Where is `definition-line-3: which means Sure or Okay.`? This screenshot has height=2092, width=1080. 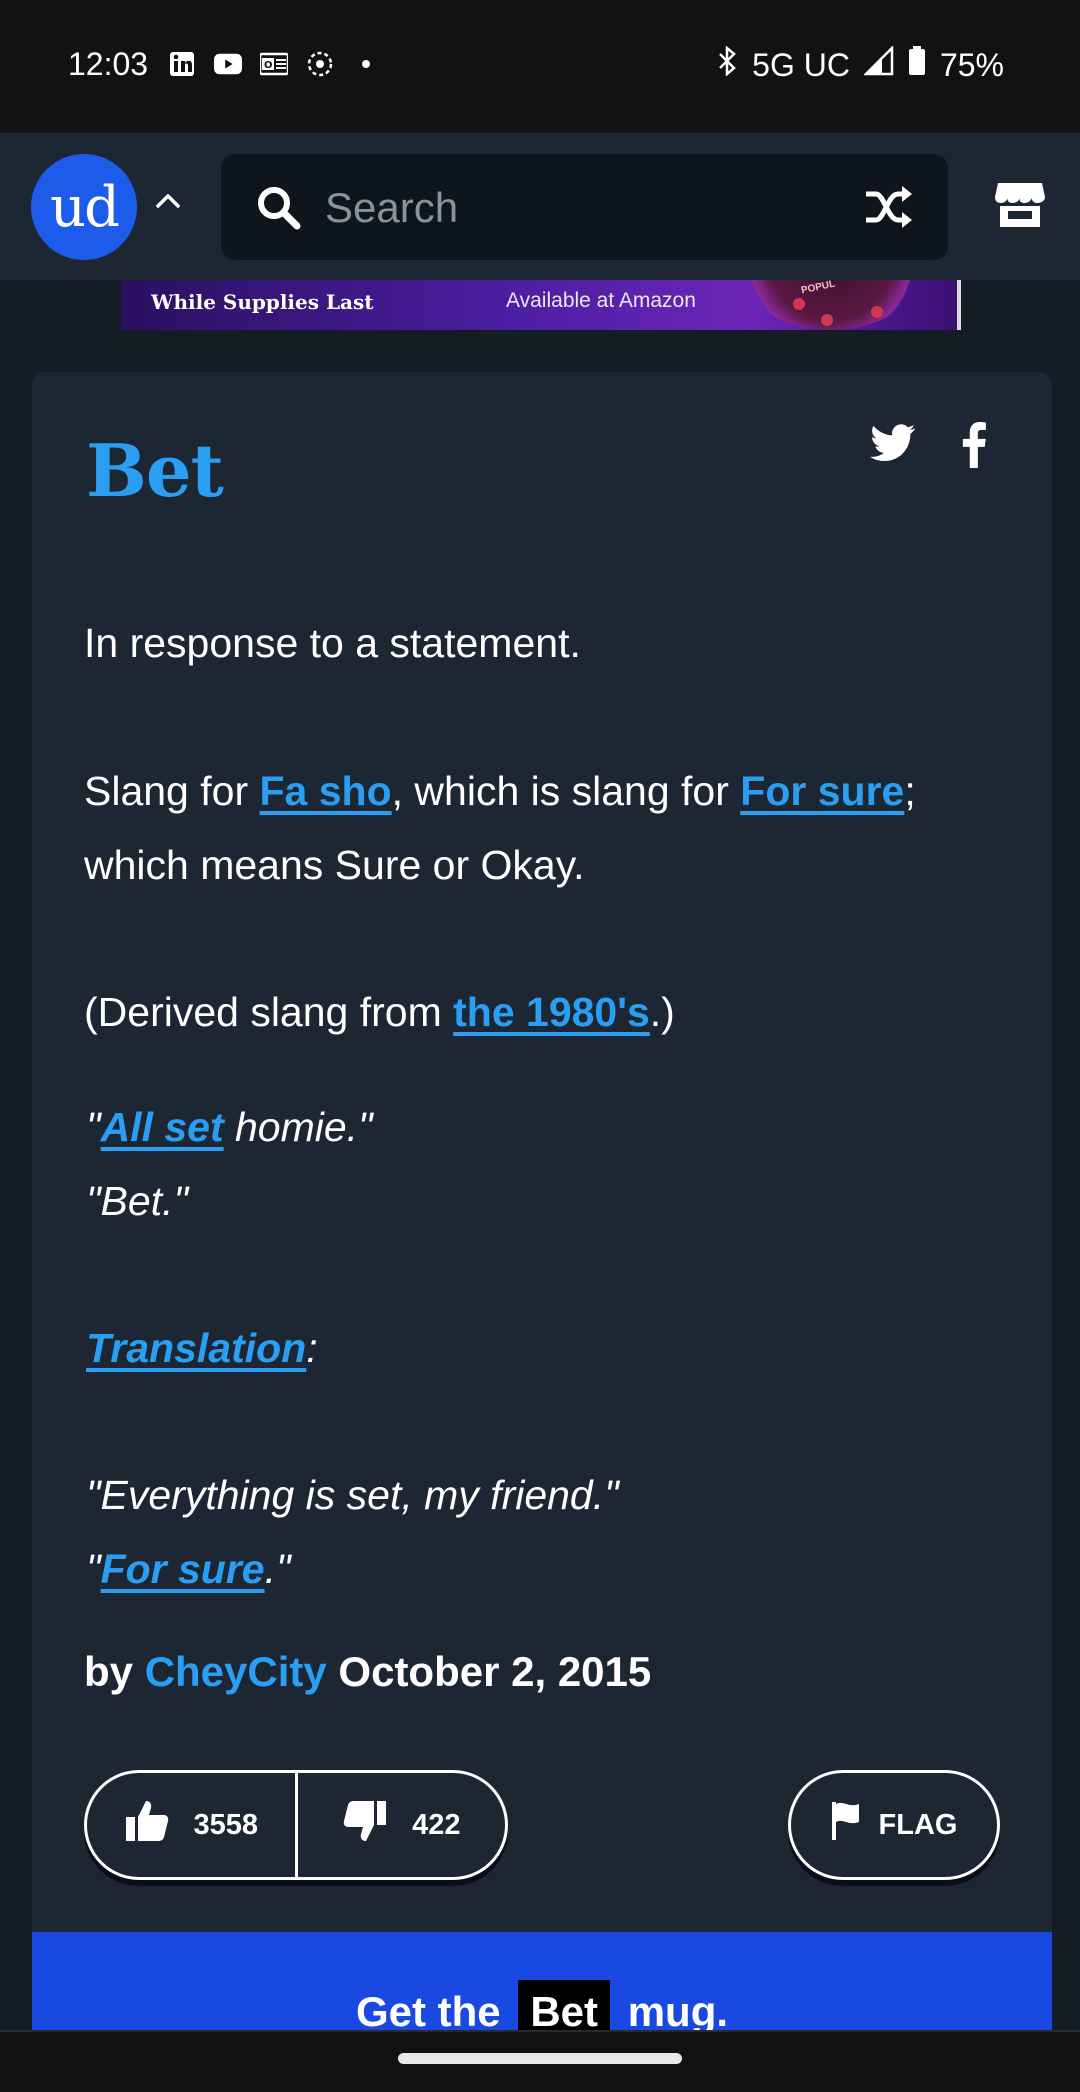 definition-line-3: which means Sure or Okay. is located at coordinates (544, 865).